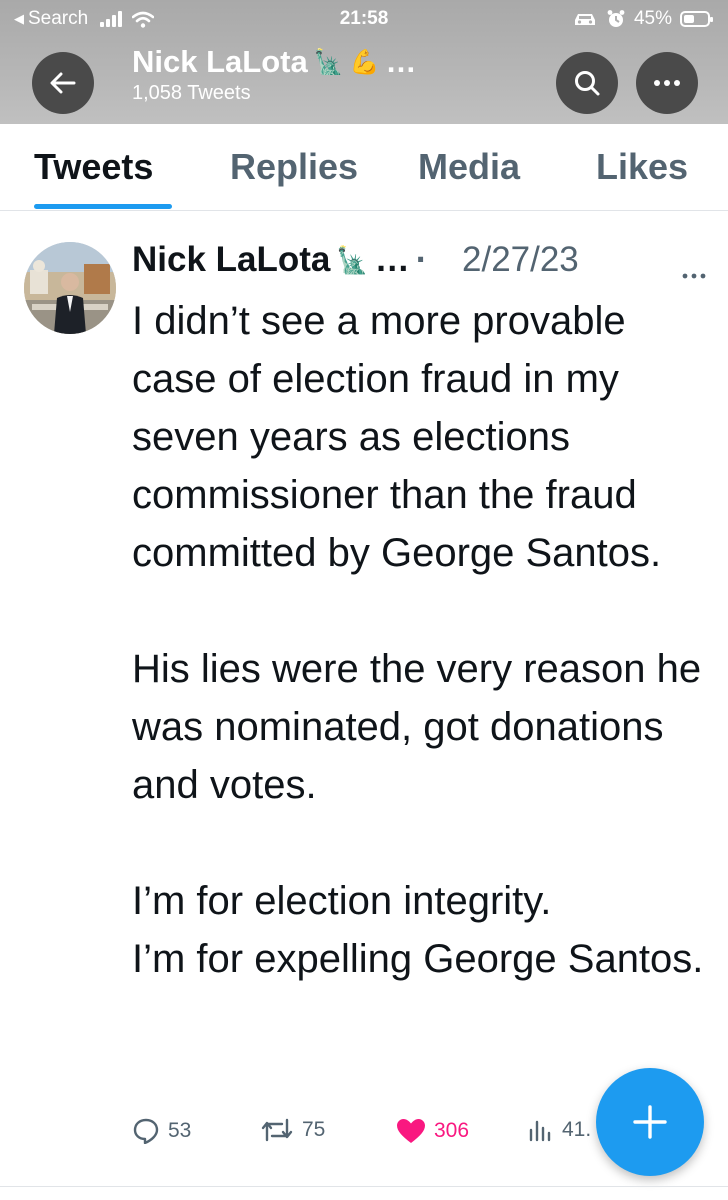  Describe the element at coordinates (616, 18) in the screenshot. I see `alarm-icon` at that location.